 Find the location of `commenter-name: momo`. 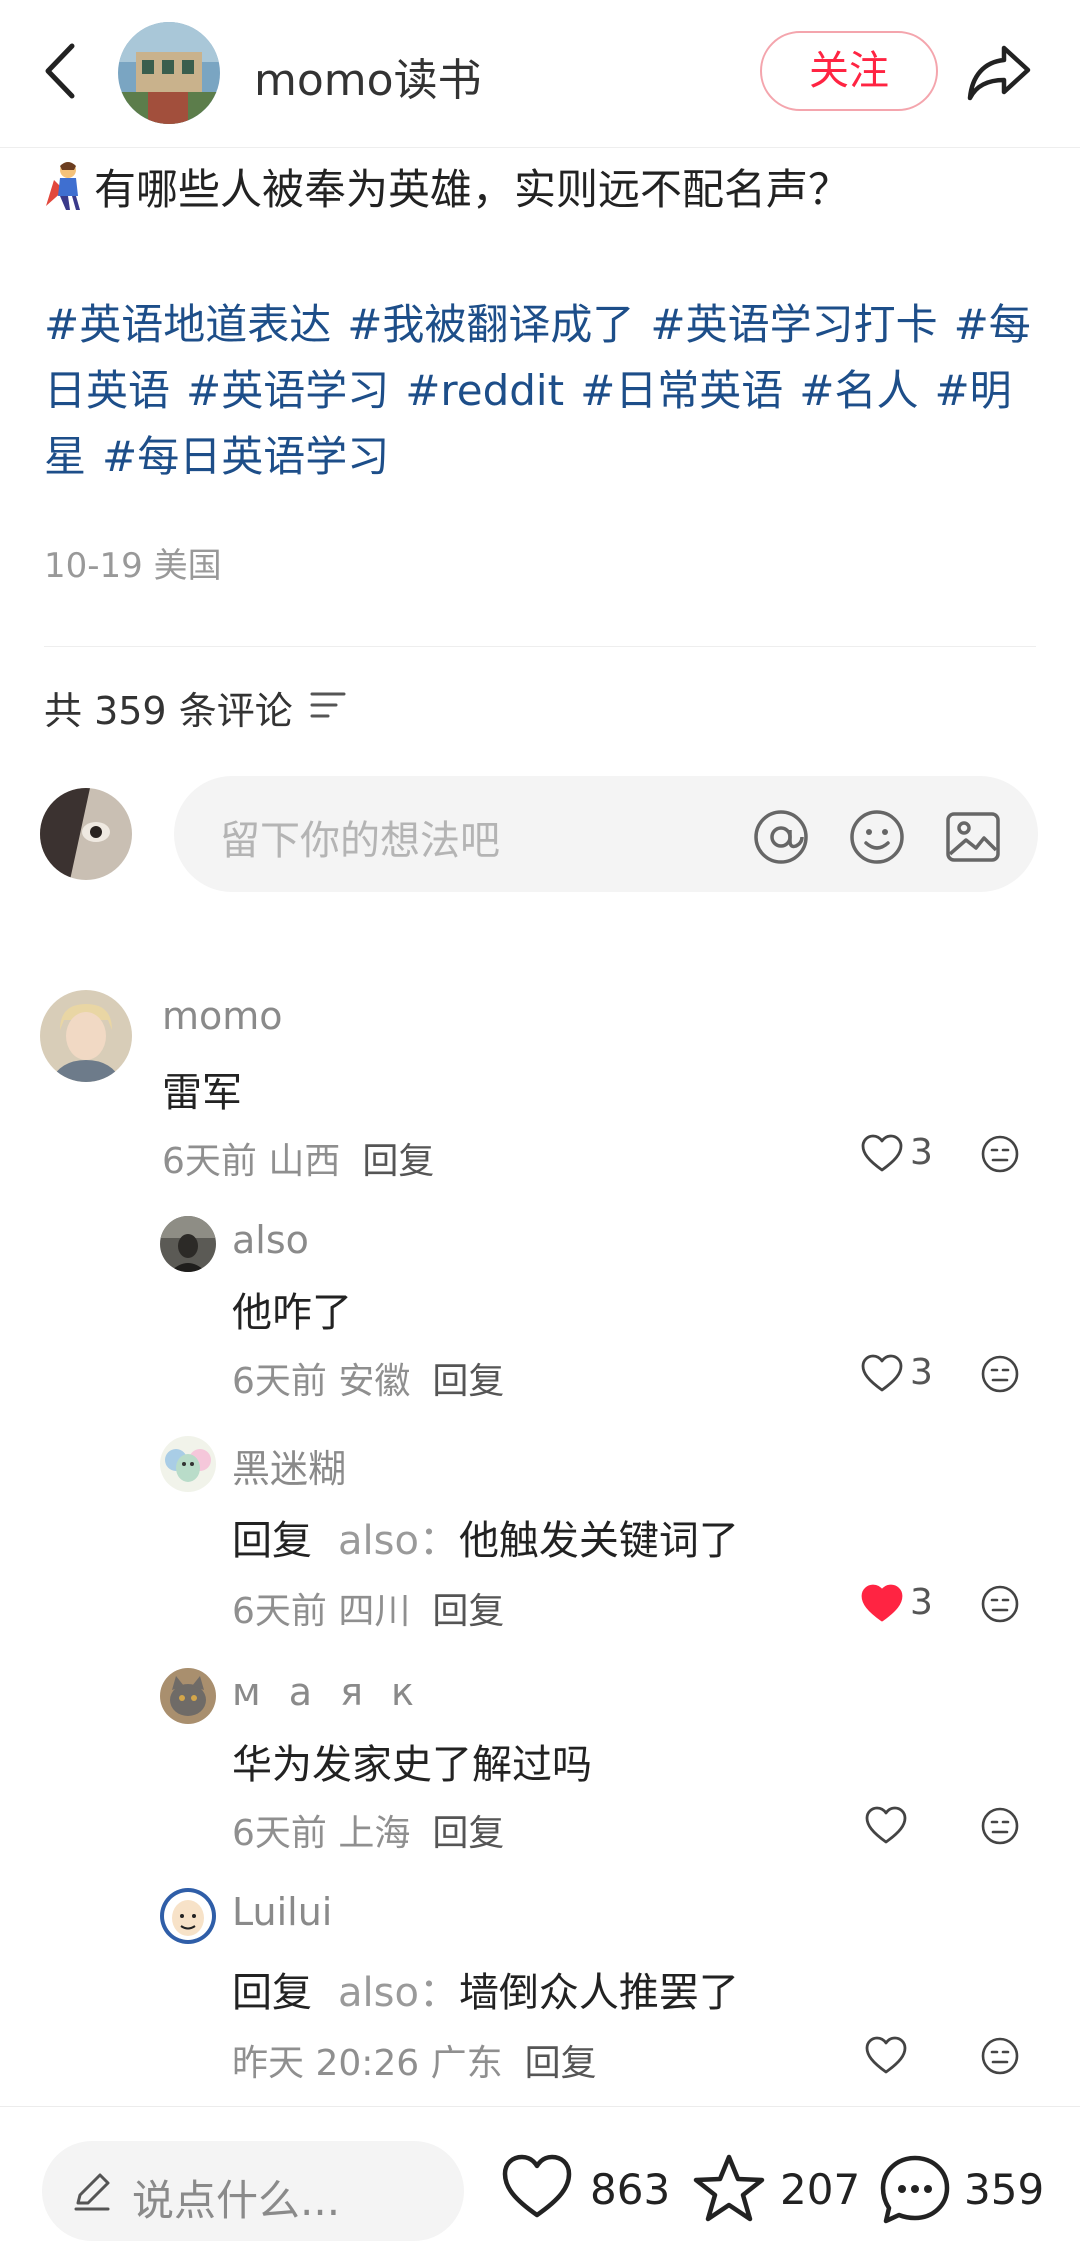

commenter-name: momo is located at coordinates (222, 1016).